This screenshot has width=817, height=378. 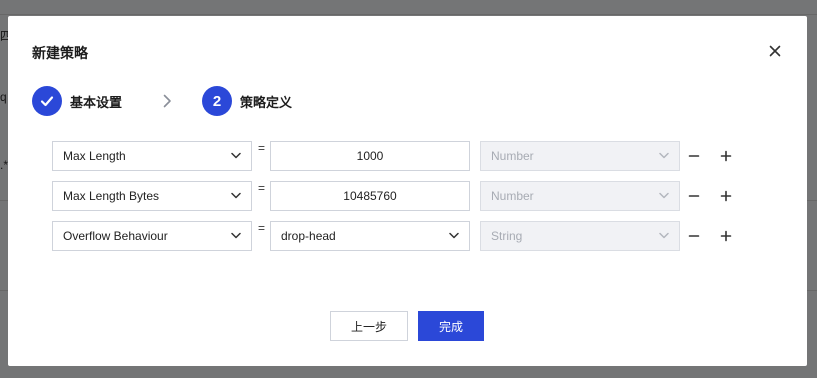 I want to click on key-select: Max Length, so click(x=152, y=156).